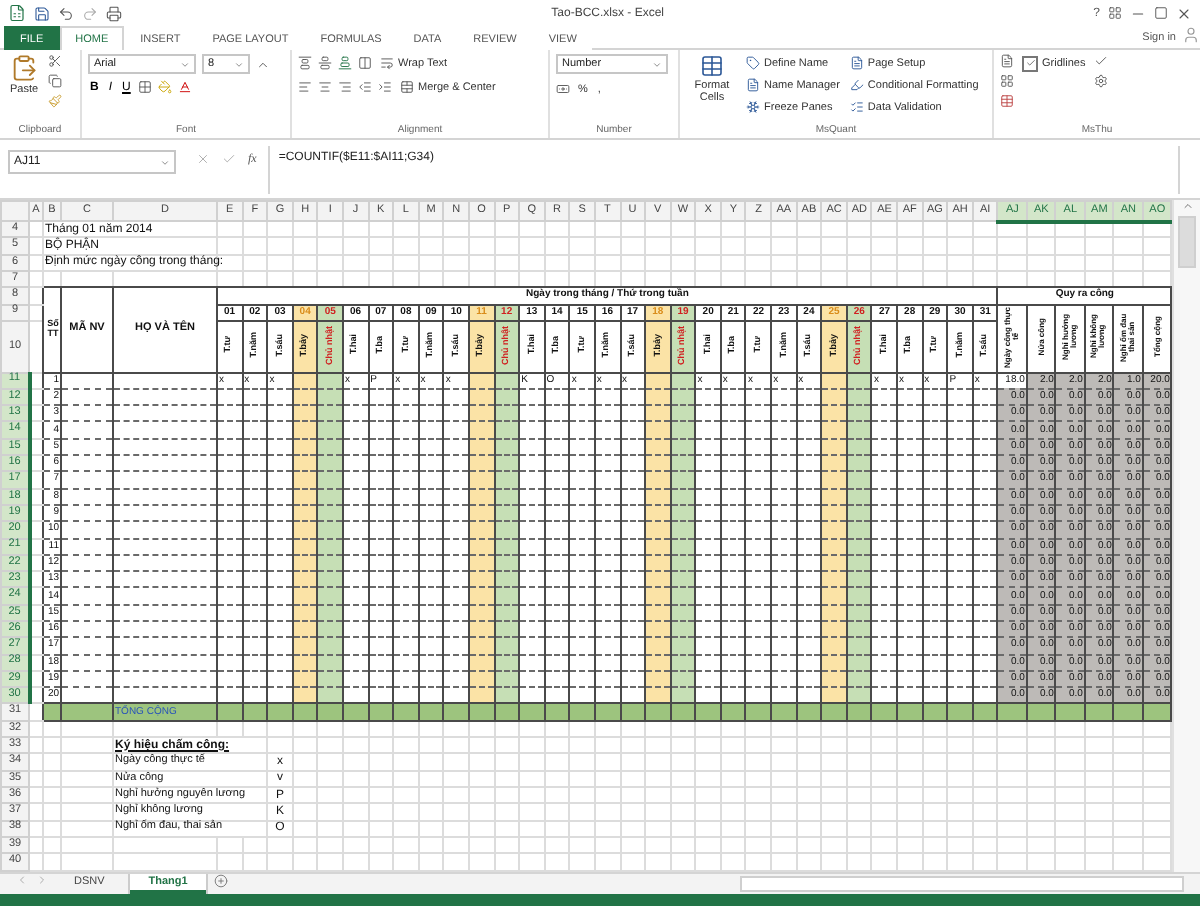  Describe the element at coordinates (407, 87) in the screenshot. I see `merge-icon` at that location.